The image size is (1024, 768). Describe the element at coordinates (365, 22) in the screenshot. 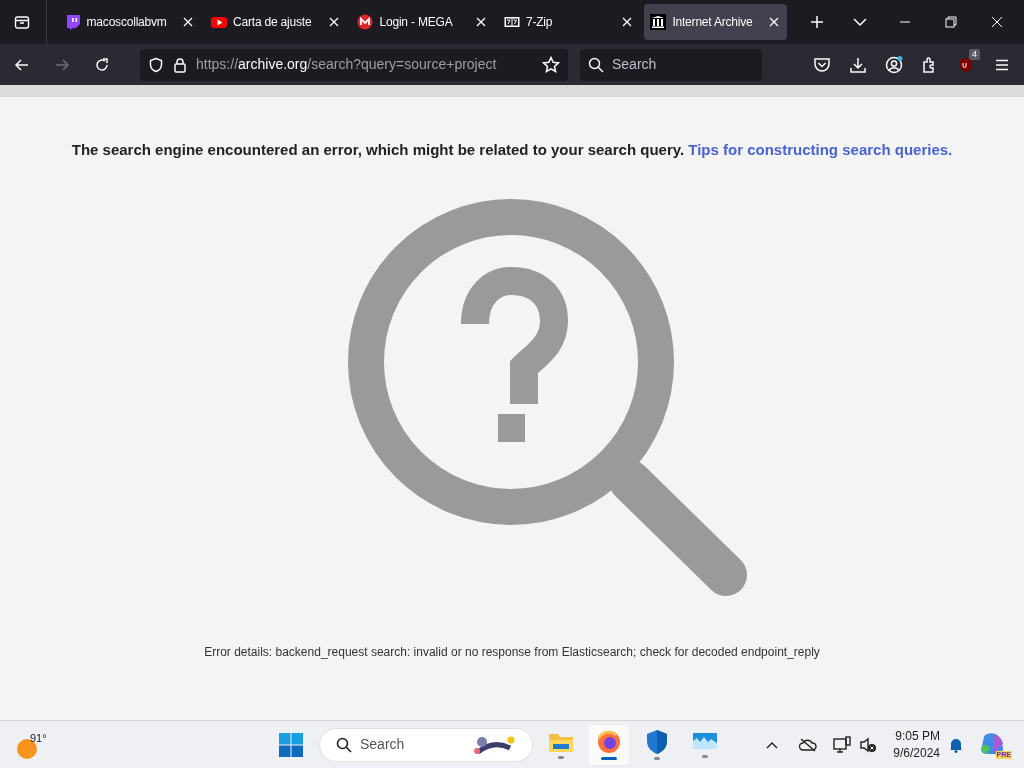

I see `mega-icon` at that location.